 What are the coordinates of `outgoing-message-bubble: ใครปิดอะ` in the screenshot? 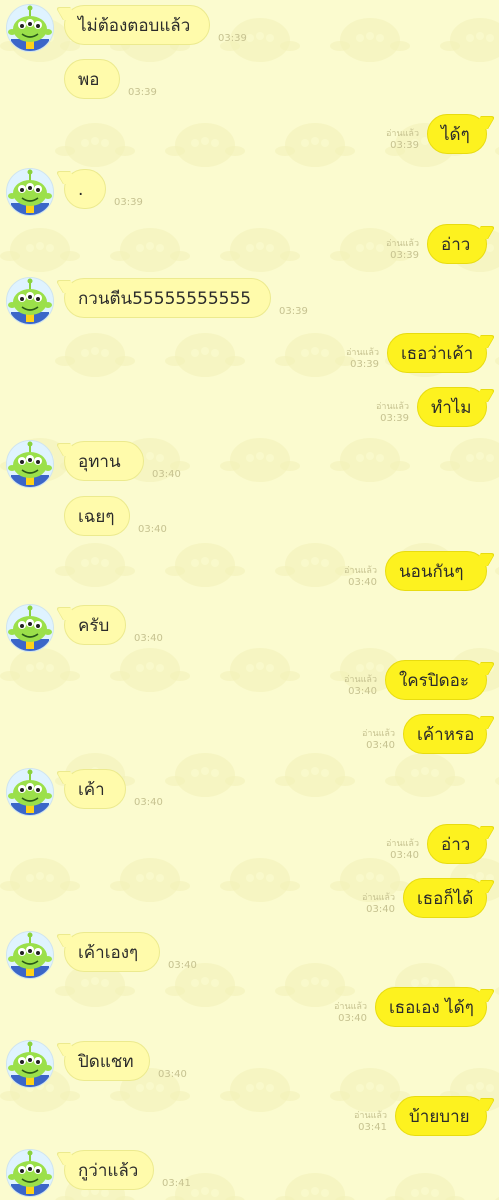 It's located at (436, 680).